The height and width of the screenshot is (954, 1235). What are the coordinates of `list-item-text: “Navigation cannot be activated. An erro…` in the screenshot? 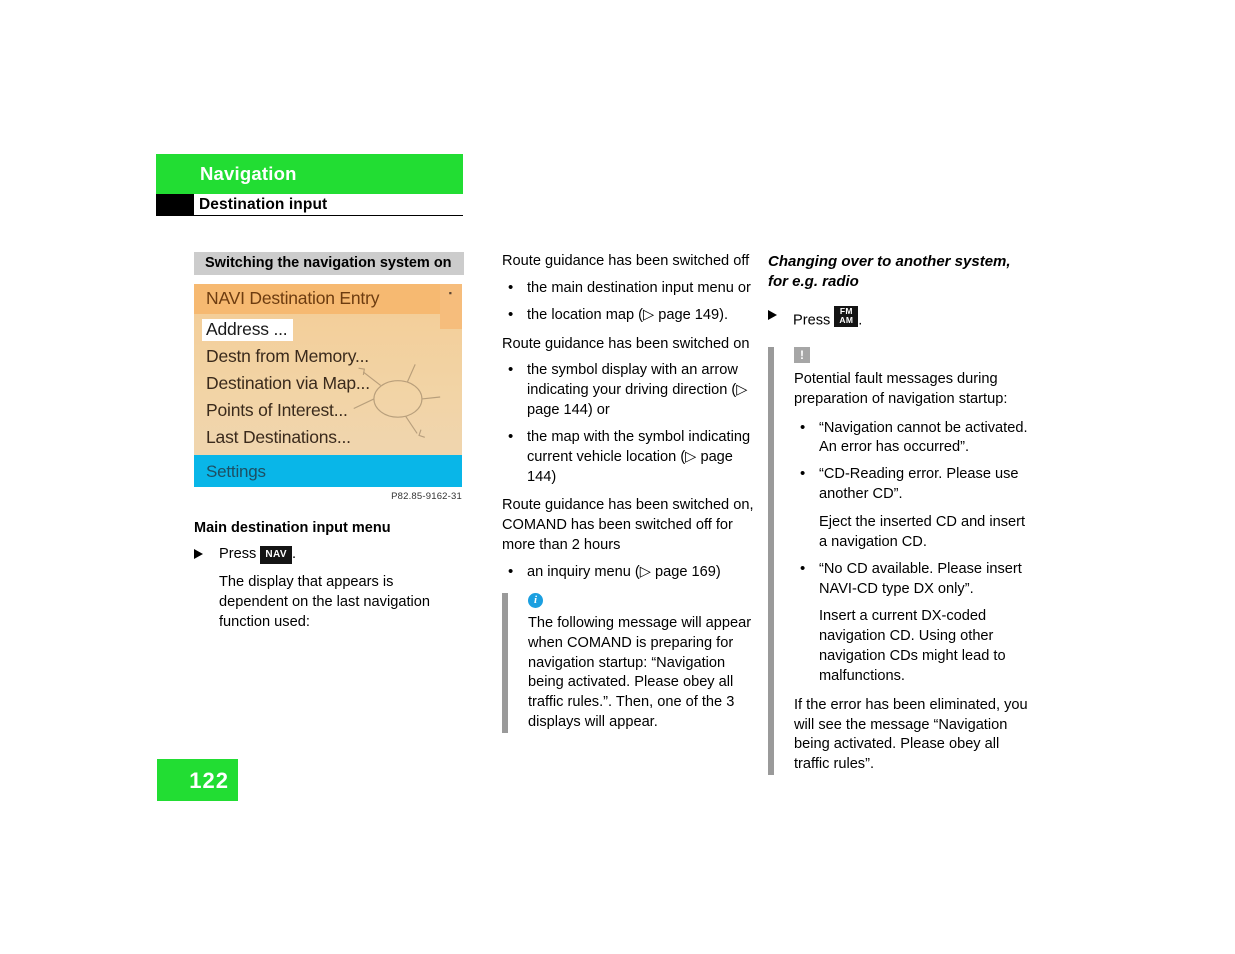 It's located at (923, 437).